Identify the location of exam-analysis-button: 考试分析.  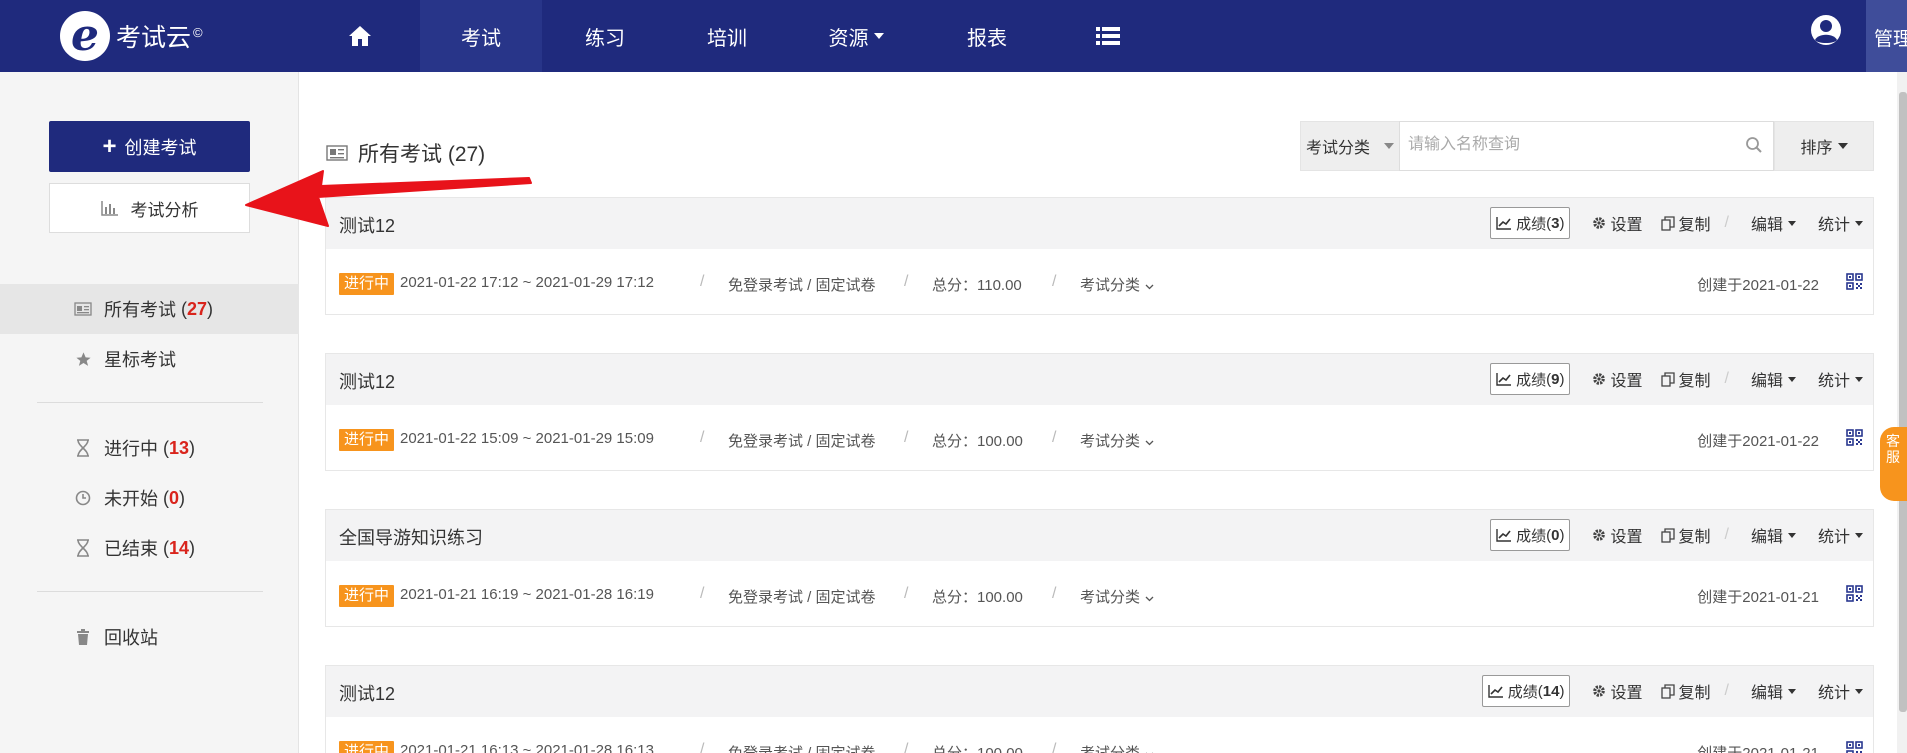
(149, 208).